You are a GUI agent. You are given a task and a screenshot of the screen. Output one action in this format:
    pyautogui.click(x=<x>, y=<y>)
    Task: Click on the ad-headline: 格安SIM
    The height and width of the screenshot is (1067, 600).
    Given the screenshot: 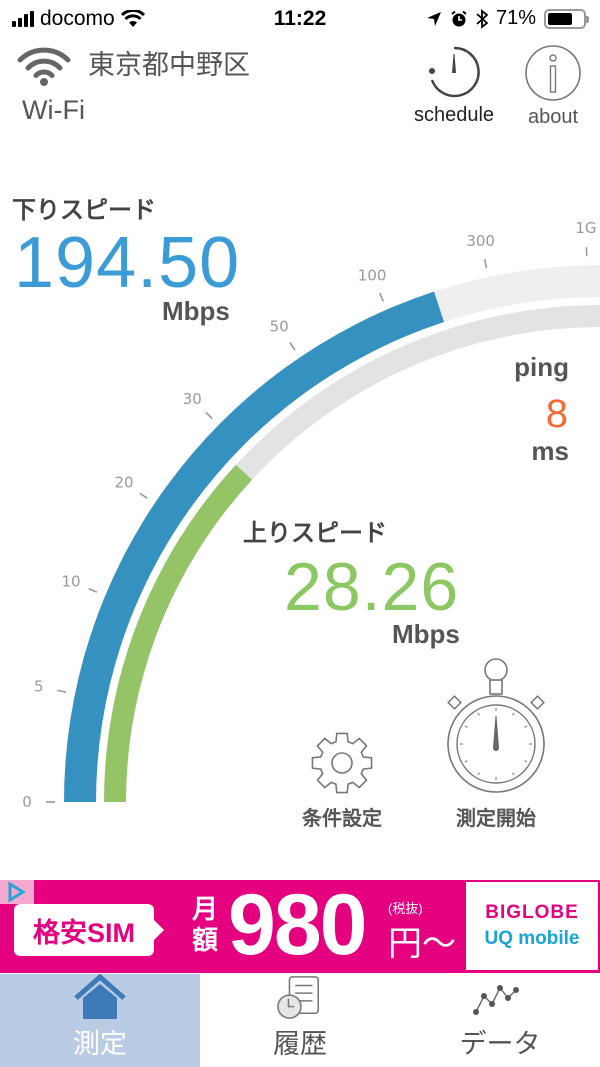 What is the action you would take?
    pyautogui.click(x=89, y=930)
    